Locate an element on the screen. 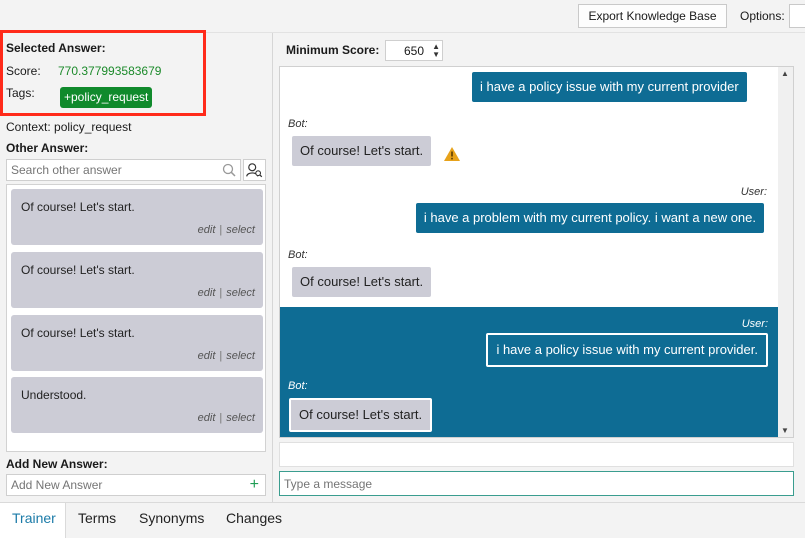  chat-footer-strip is located at coordinates (536, 454).